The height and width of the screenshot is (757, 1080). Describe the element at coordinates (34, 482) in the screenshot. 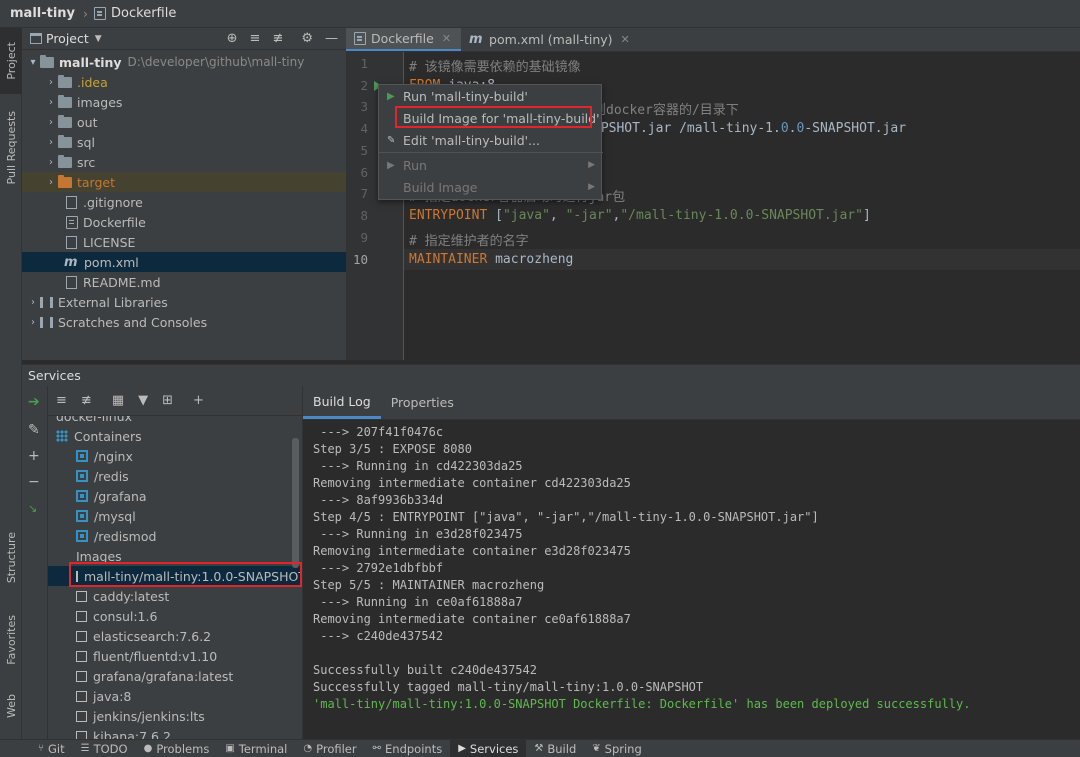

I see `remove-icon: −` at that location.